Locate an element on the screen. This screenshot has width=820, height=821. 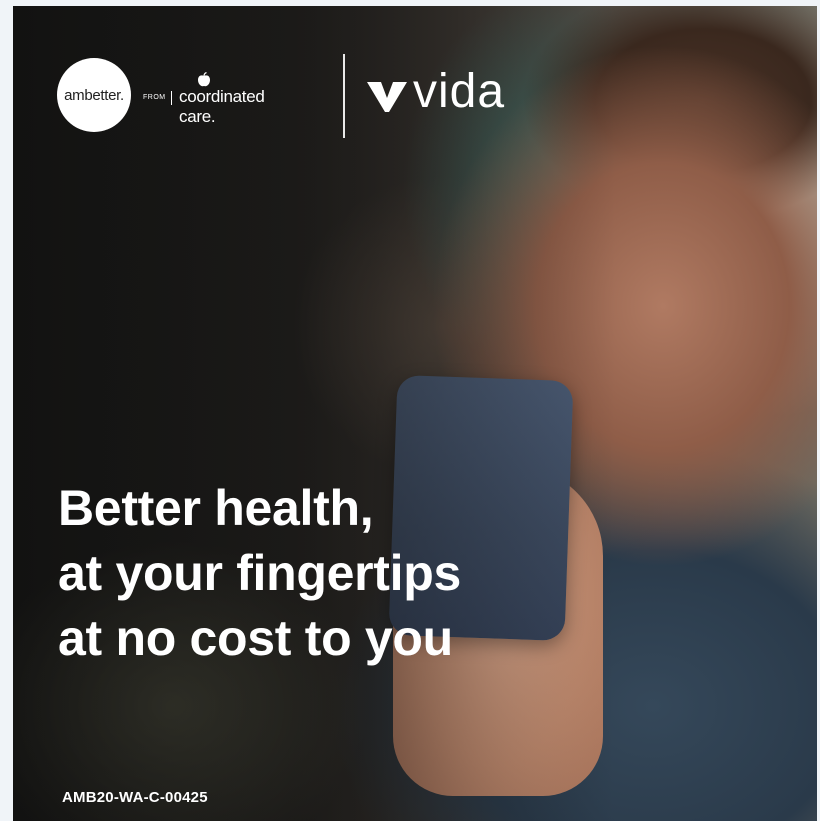
vida-logo-text: vida is located at coordinates (459, 91).